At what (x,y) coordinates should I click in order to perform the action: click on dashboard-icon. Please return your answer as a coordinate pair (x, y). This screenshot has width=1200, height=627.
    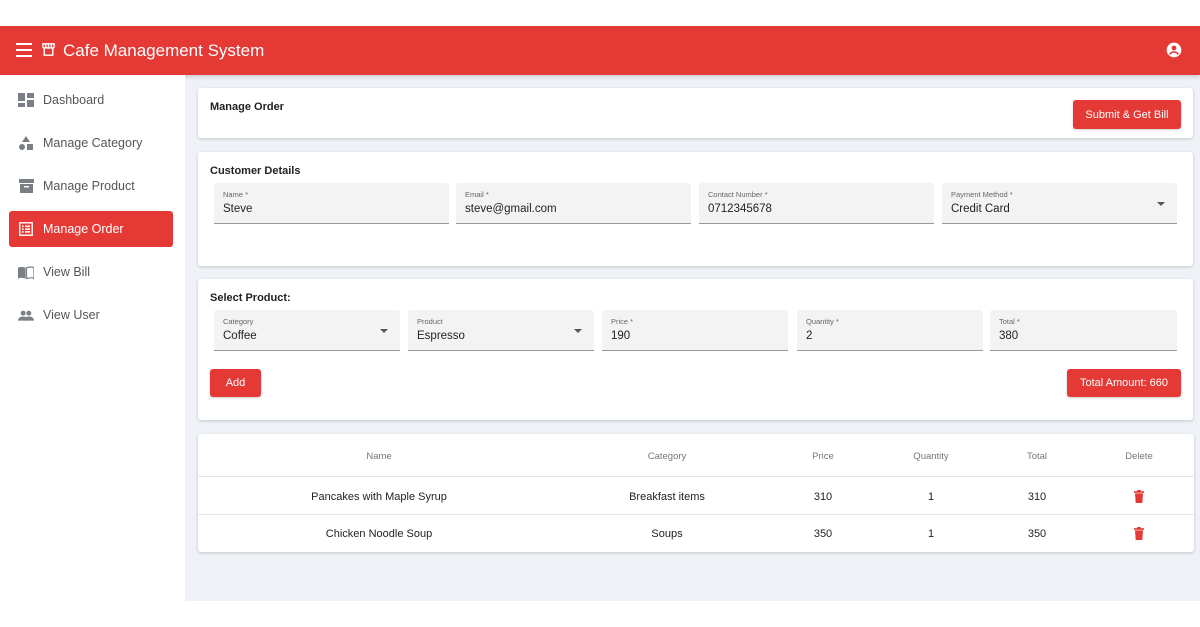
    Looking at the image, I should click on (26, 100).